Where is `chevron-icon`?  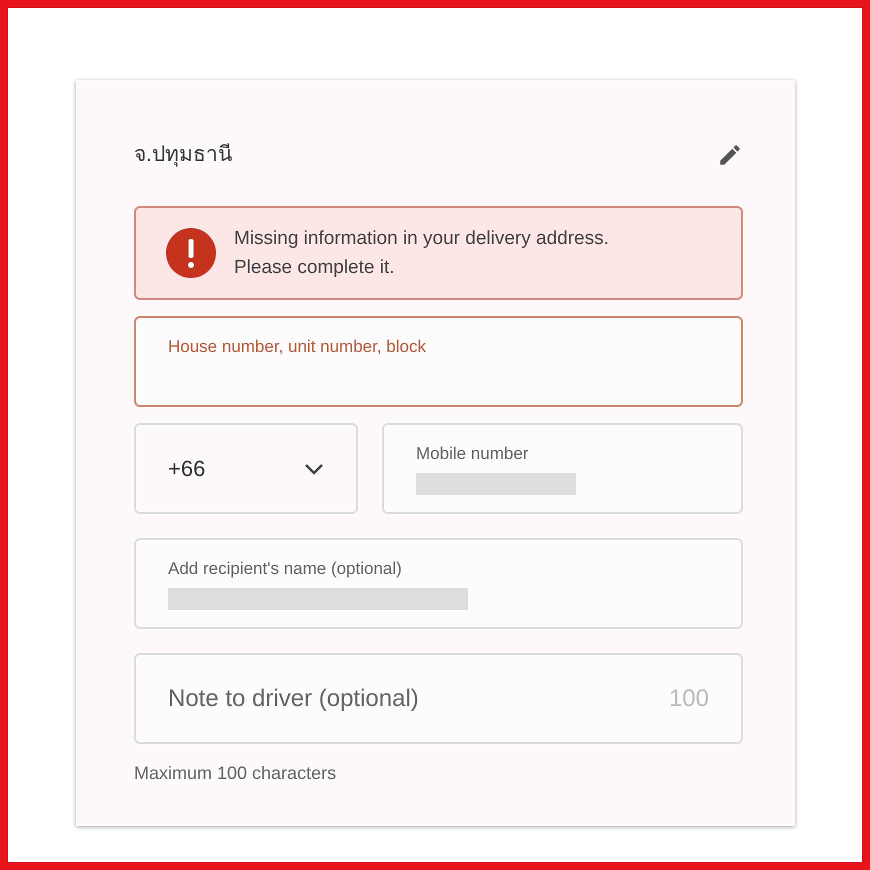
chevron-icon is located at coordinates (314, 468).